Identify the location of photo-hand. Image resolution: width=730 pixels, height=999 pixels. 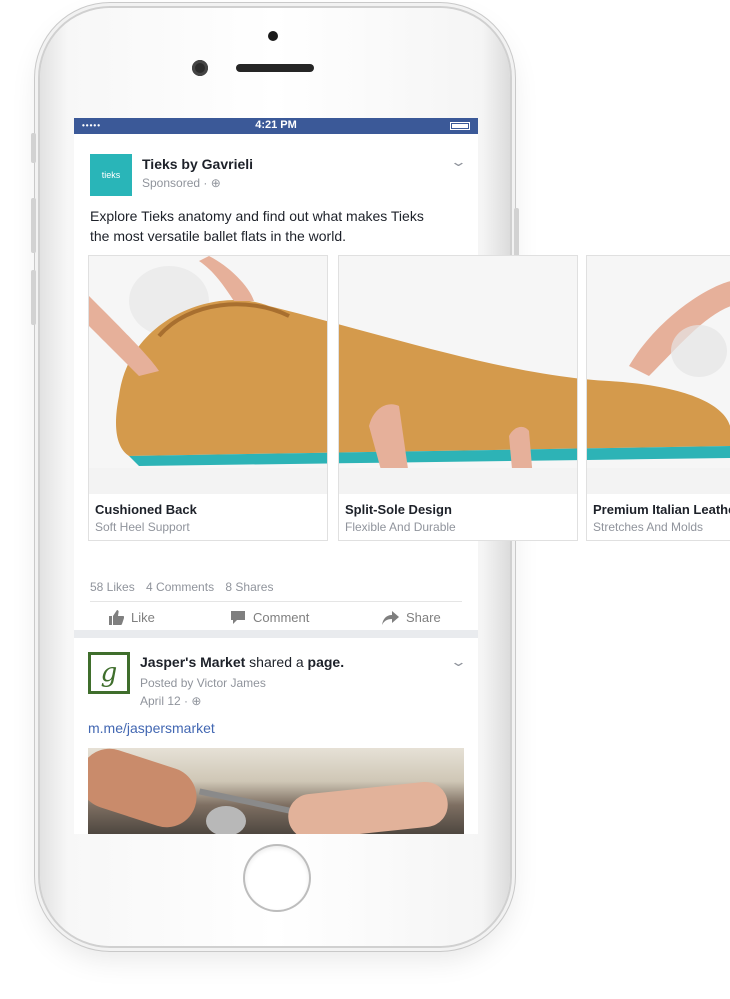
(368, 806).